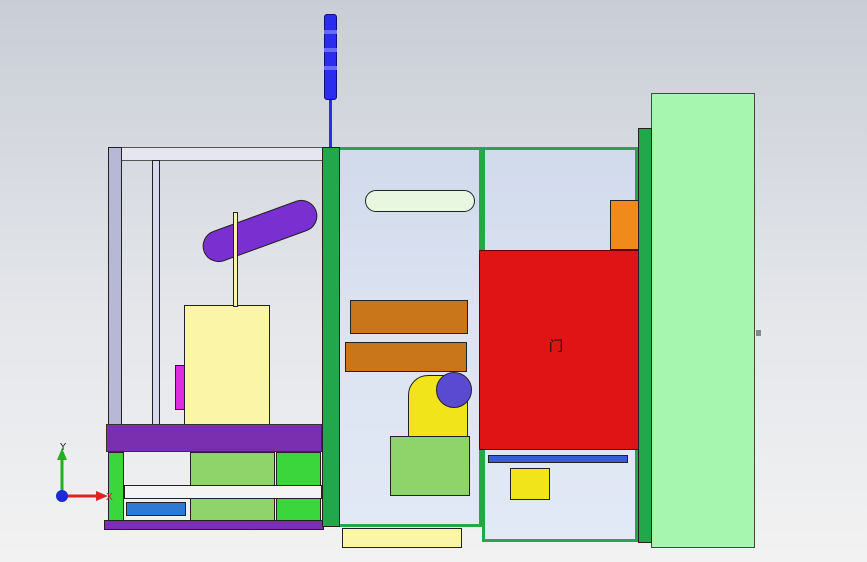 The height and width of the screenshot is (562, 867). Describe the element at coordinates (409, 317) in the screenshot. I see `orange-tray-top` at that location.